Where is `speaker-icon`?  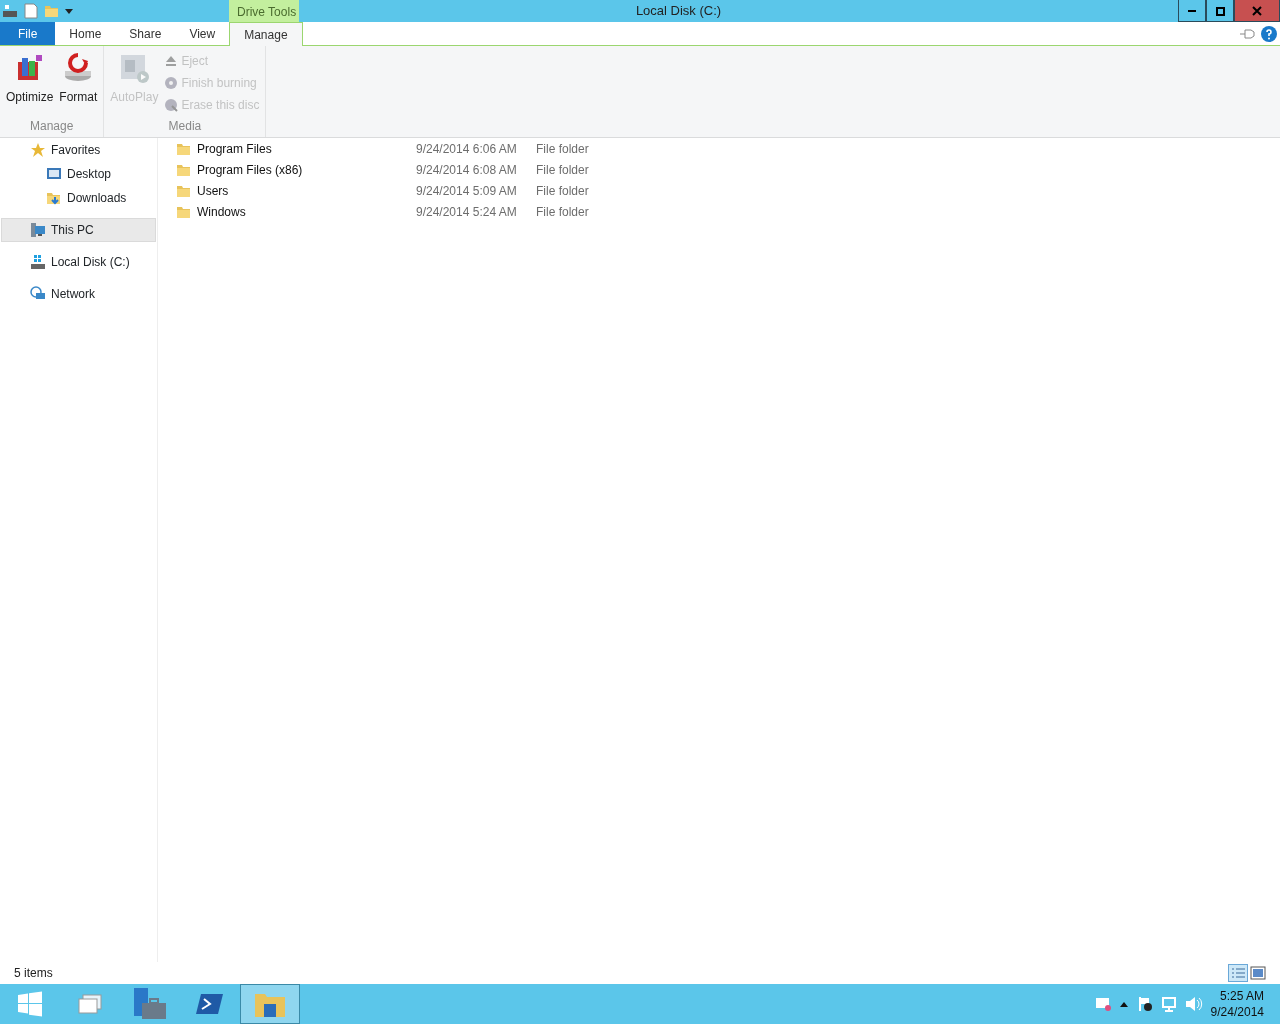 speaker-icon is located at coordinates (1193, 1004).